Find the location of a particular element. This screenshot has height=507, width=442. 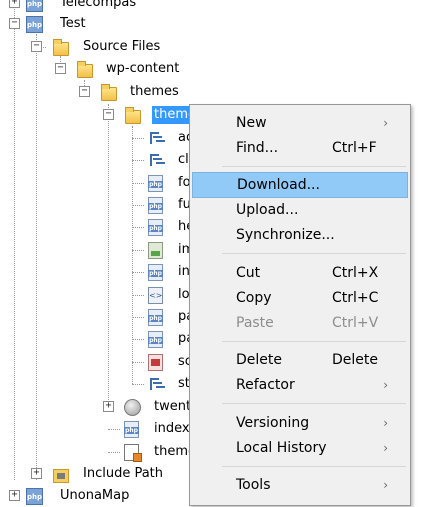

tree-node-label: Telecompas is located at coordinates (98, 5).